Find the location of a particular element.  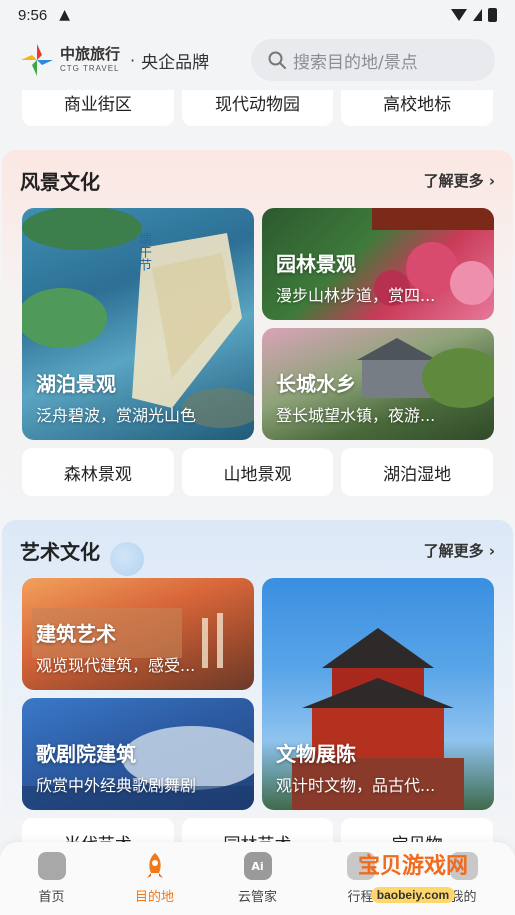

tile-relics-title: 文物展陈 is located at coordinates (316, 754).